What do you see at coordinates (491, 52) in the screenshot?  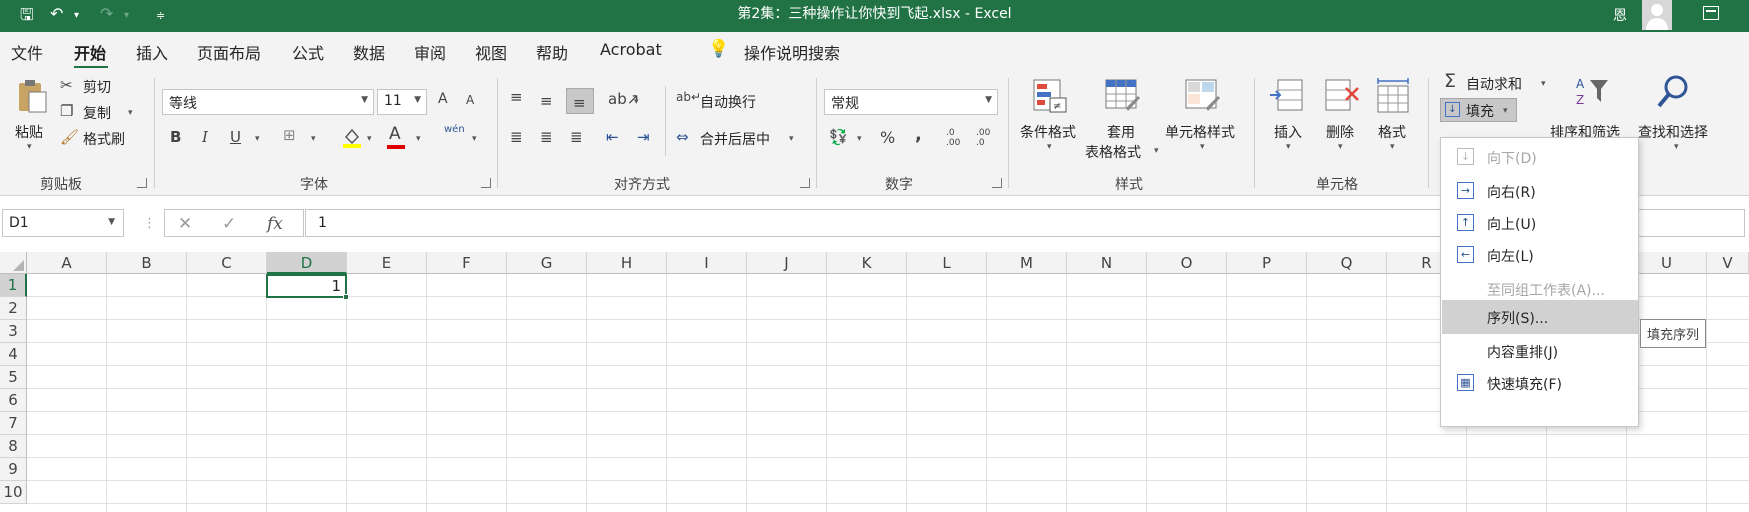 I see `tab-view: 视图` at bounding box center [491, 52].